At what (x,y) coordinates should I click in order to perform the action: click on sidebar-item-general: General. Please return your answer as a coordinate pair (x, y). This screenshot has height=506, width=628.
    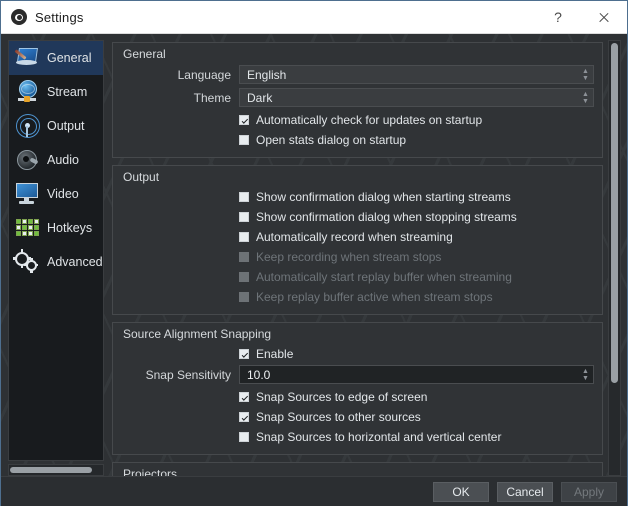
    Looking at the image, I should click on (56, 58).